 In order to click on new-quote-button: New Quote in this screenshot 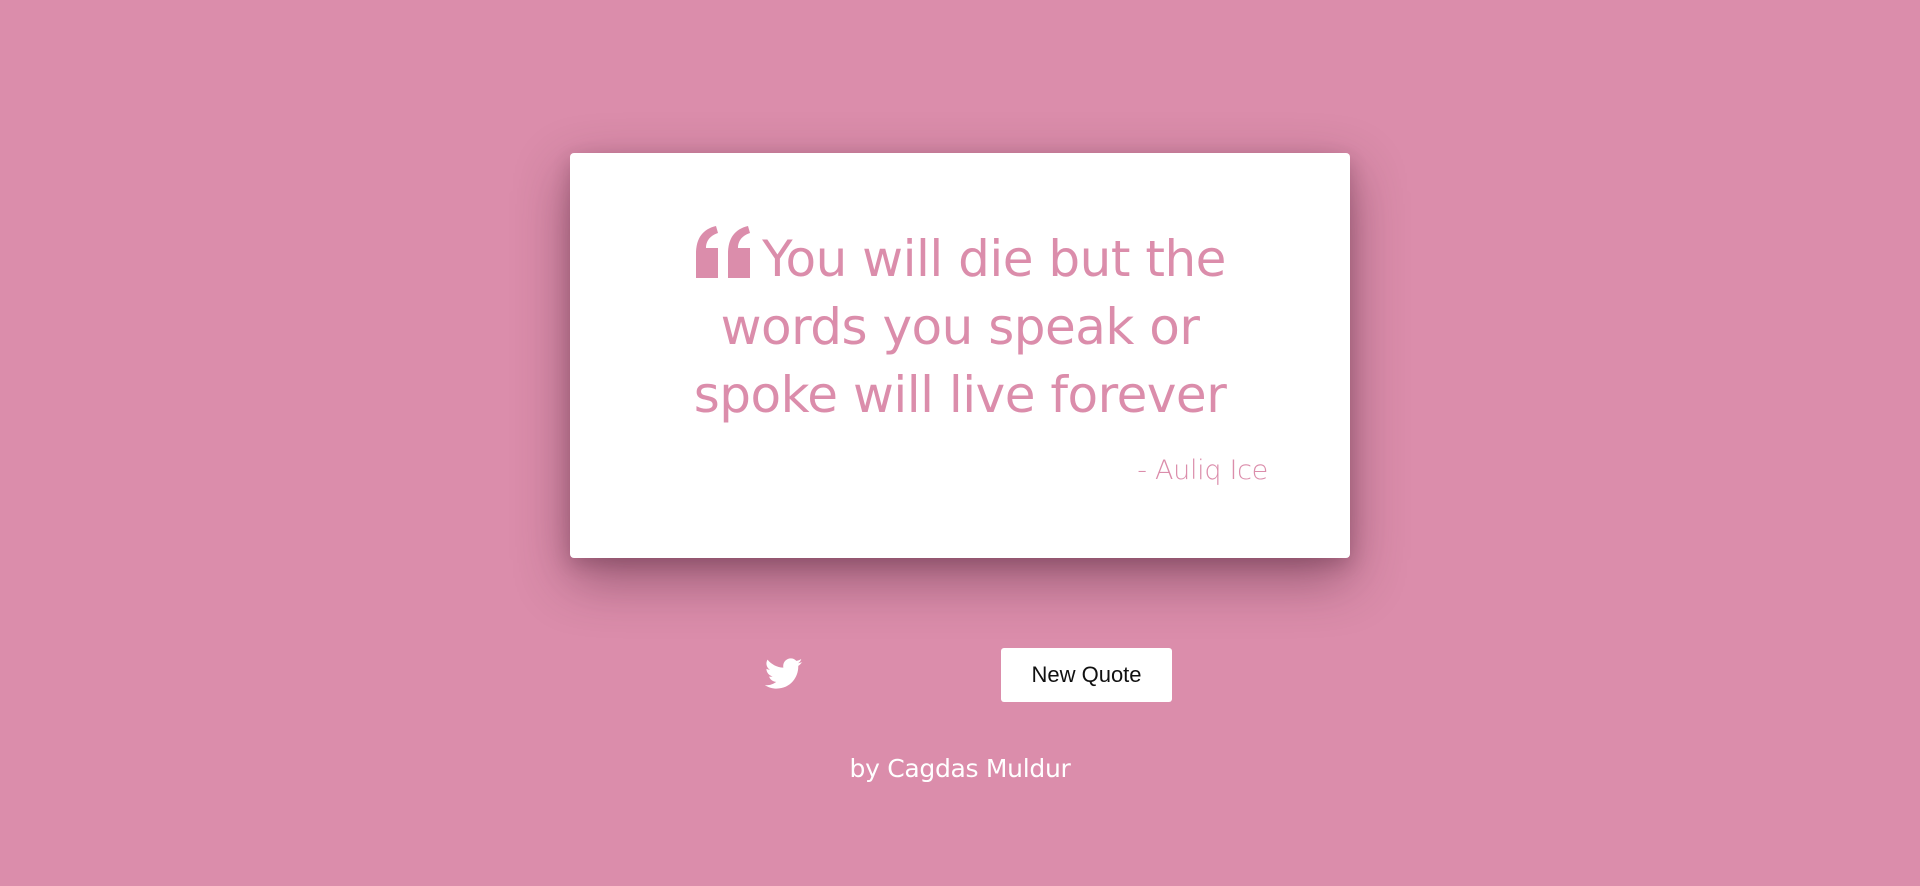, I will do `click(1086, 675)`.